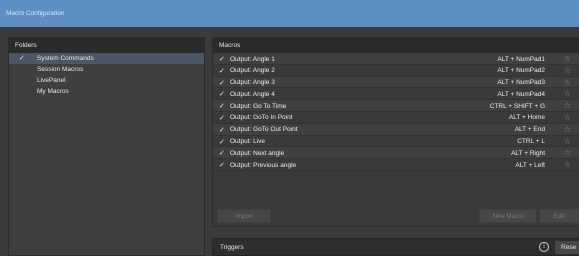 Image resolution: width=579 pixels, height=256 pixels. I want to click on macro-hotkey: ALT + NumPad3, so click(521, 83).